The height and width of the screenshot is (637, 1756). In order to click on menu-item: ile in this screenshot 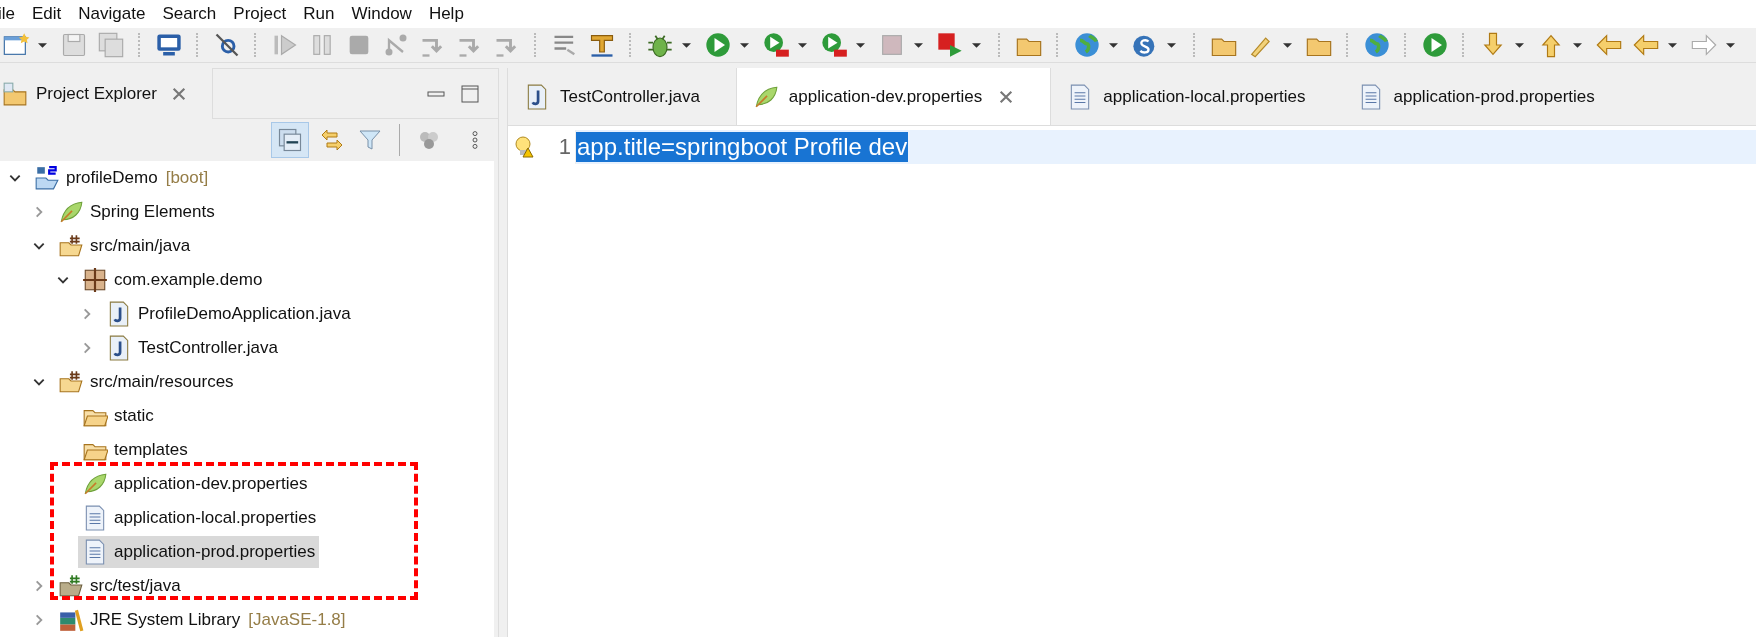, I will do `click(7, 14)`.